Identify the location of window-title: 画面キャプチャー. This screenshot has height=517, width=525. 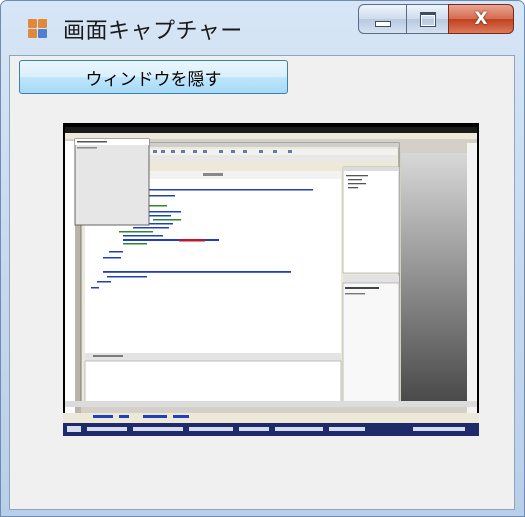
(153, 31).